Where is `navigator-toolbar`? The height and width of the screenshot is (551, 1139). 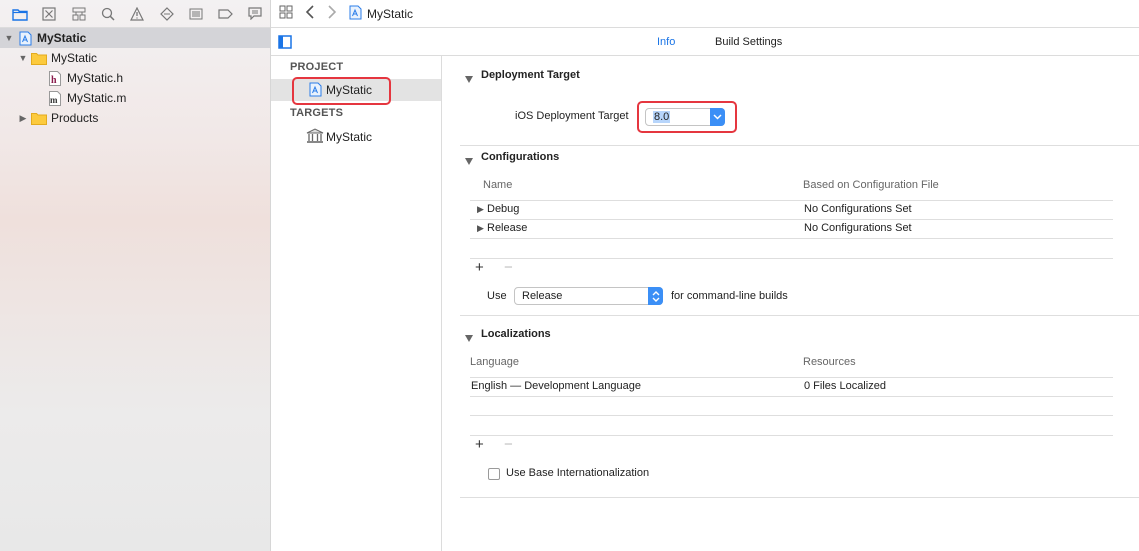
navigator-toolbar is located at coordinates (135, 14).